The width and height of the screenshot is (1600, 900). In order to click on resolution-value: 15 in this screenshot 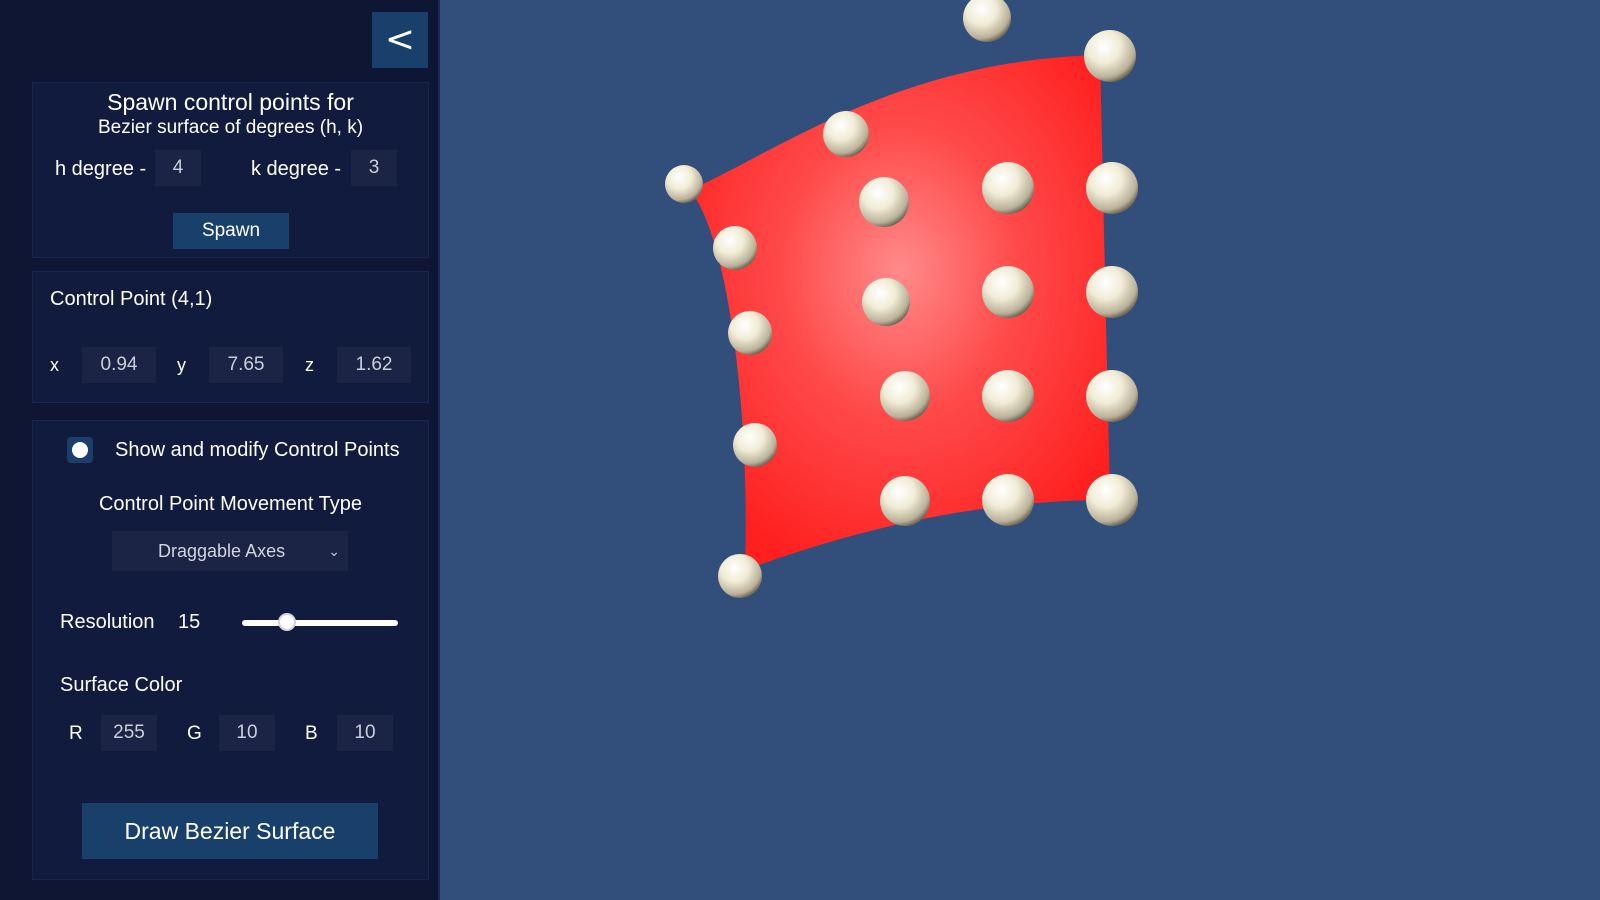, I will do `click(189, 622)`.